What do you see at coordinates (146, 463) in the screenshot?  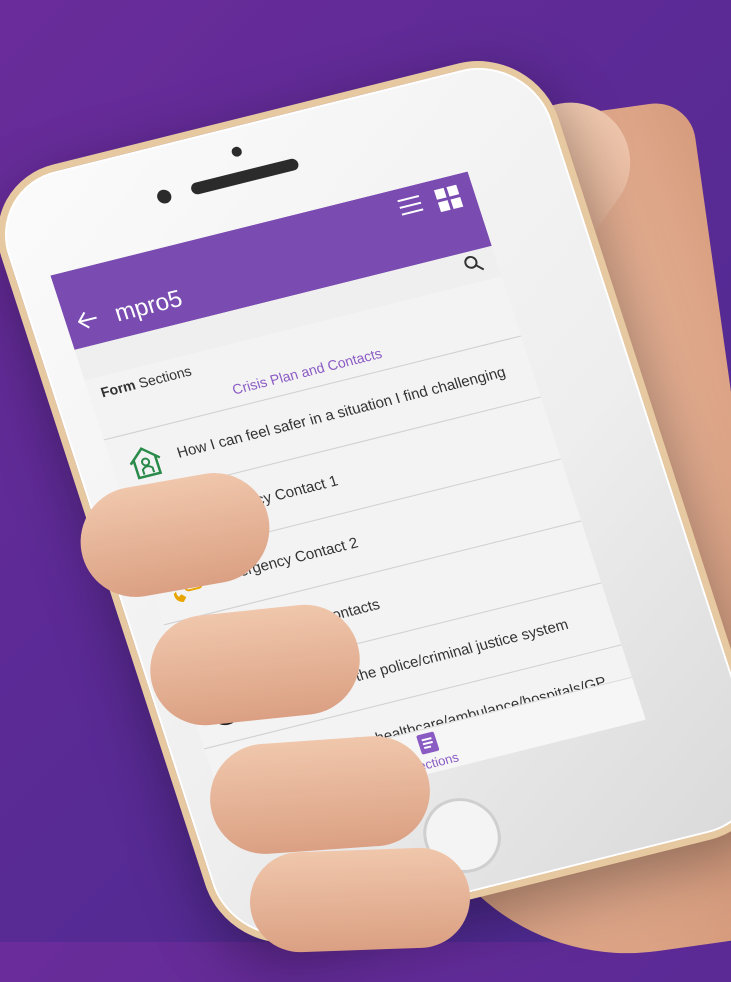 I see `house-person-icon` at bounding box center [146, 463].